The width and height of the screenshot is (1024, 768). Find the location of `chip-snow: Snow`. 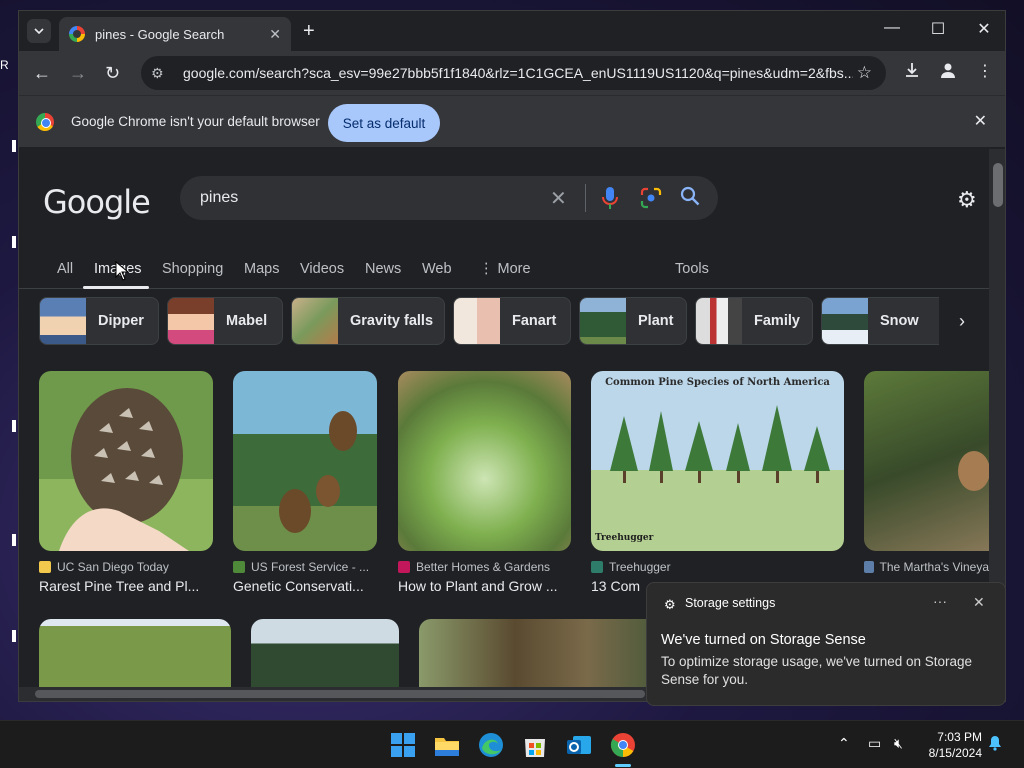

chip-snow: Snow is located at coordinates (880, 321).